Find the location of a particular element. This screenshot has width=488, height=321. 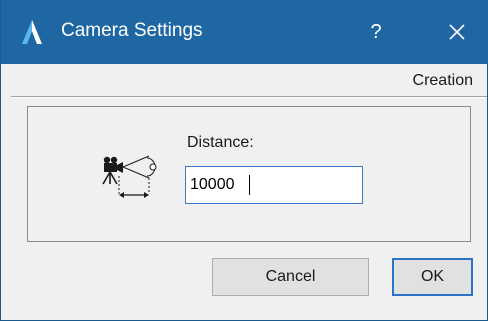

window-title: Camera Settings is located at coordinates (132, 30).